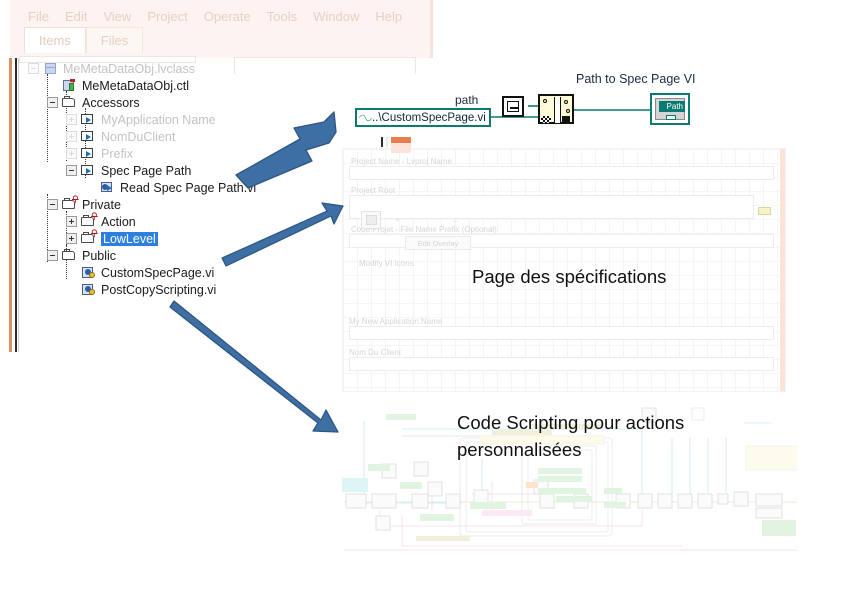 The height and width of the screenshot is (590, 849). Describe the element at coordinates (205, 170) in the screenshot. I see `tree-item-spec-page-path: Spec Page Path` at that location.